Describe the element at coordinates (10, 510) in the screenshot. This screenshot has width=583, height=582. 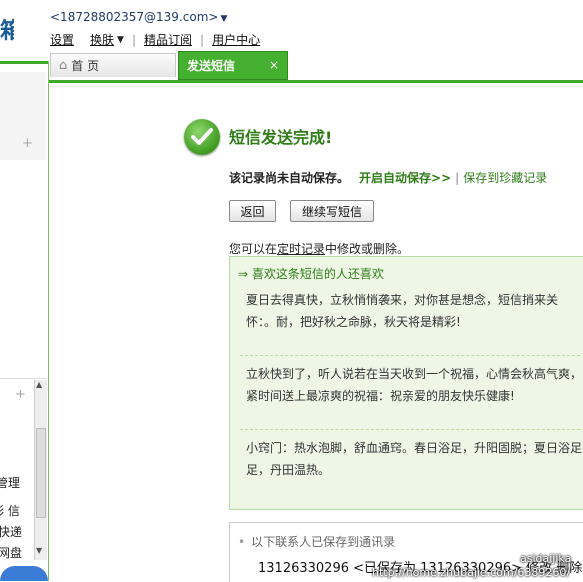
I see `sidebar-item-mms: 彩 信` at that location.